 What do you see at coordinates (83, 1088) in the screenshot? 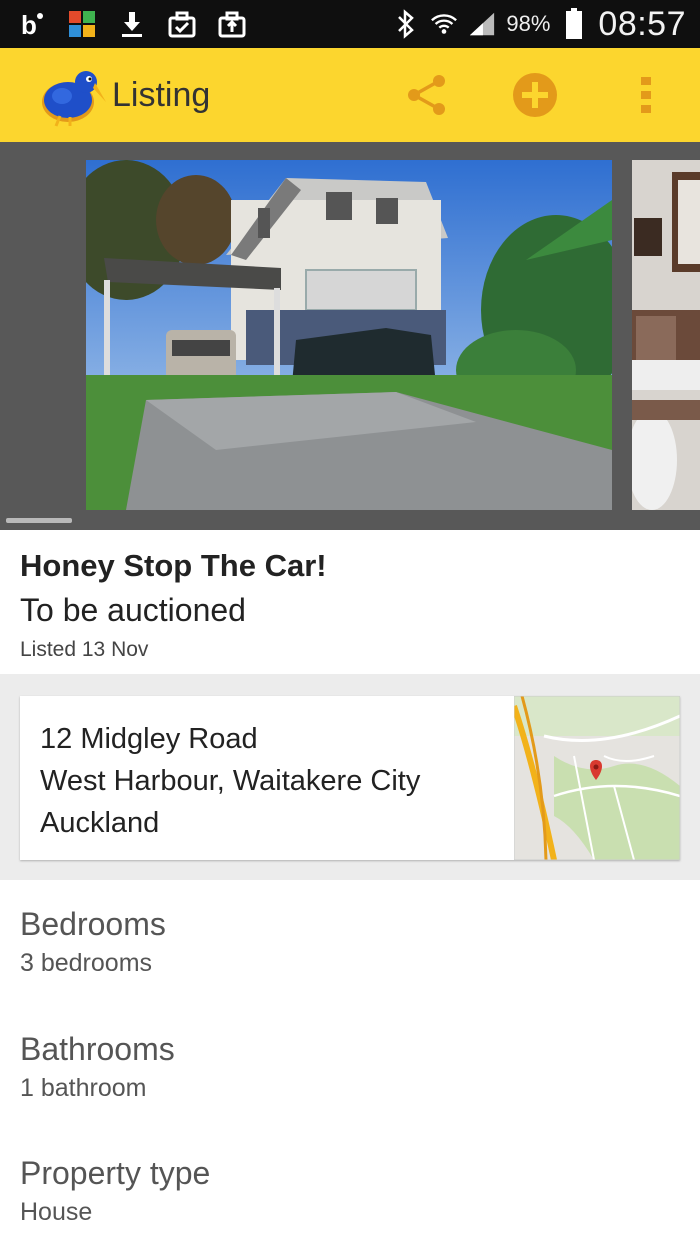
I see `detail-value: 1 bathroom` at bounding box center [83, 1088].